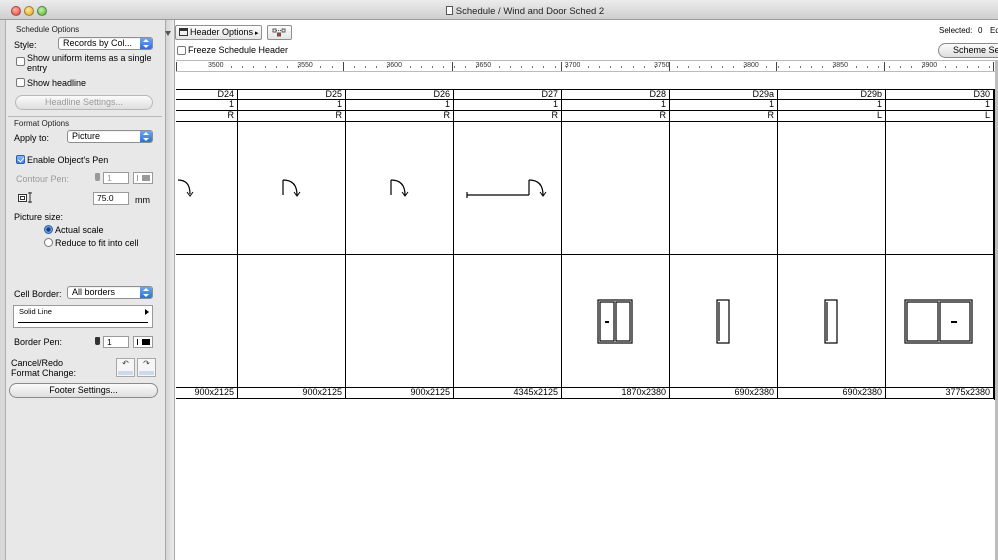 This screenshot has width=998, height=560. What do you see at coordinates (38, 342) in the screenshot?
I see `border-pen-label: Border Pen:` at bounding box center [38, 342].